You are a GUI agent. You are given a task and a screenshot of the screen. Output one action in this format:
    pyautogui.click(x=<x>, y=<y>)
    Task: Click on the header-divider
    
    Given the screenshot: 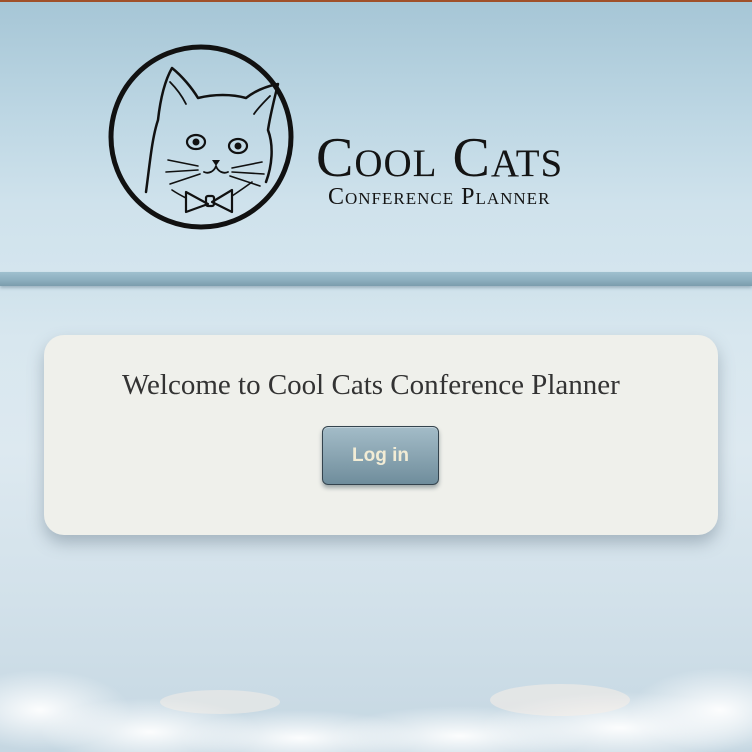 What is the action you would take?
    pyautogui.click(x=376, y=279)
    